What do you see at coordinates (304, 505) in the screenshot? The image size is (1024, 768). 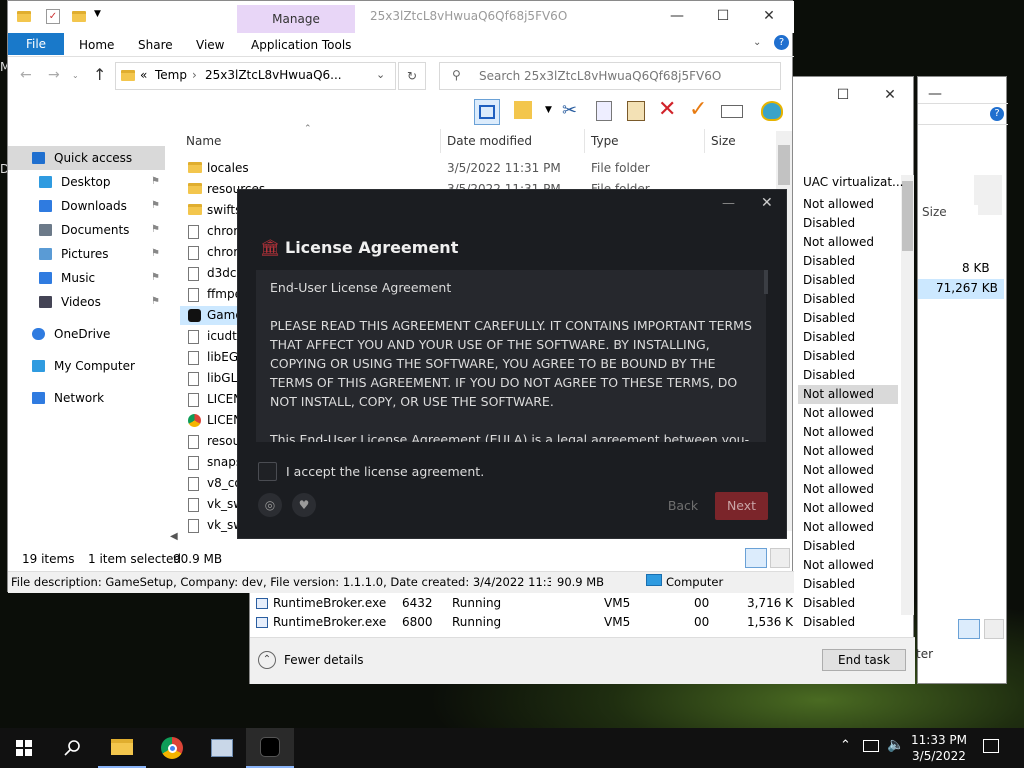 I see `heart-icon: ♥` at bounding box center [304, 505].